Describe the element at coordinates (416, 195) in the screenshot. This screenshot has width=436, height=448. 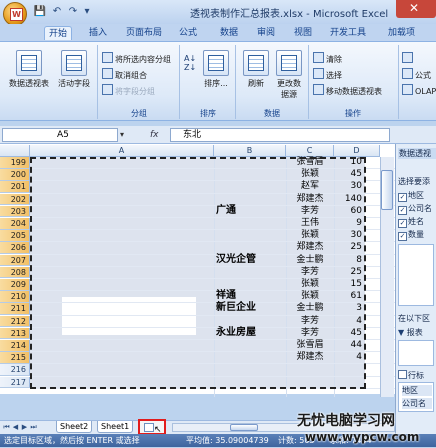
I see `field-label: 地区` at that location.